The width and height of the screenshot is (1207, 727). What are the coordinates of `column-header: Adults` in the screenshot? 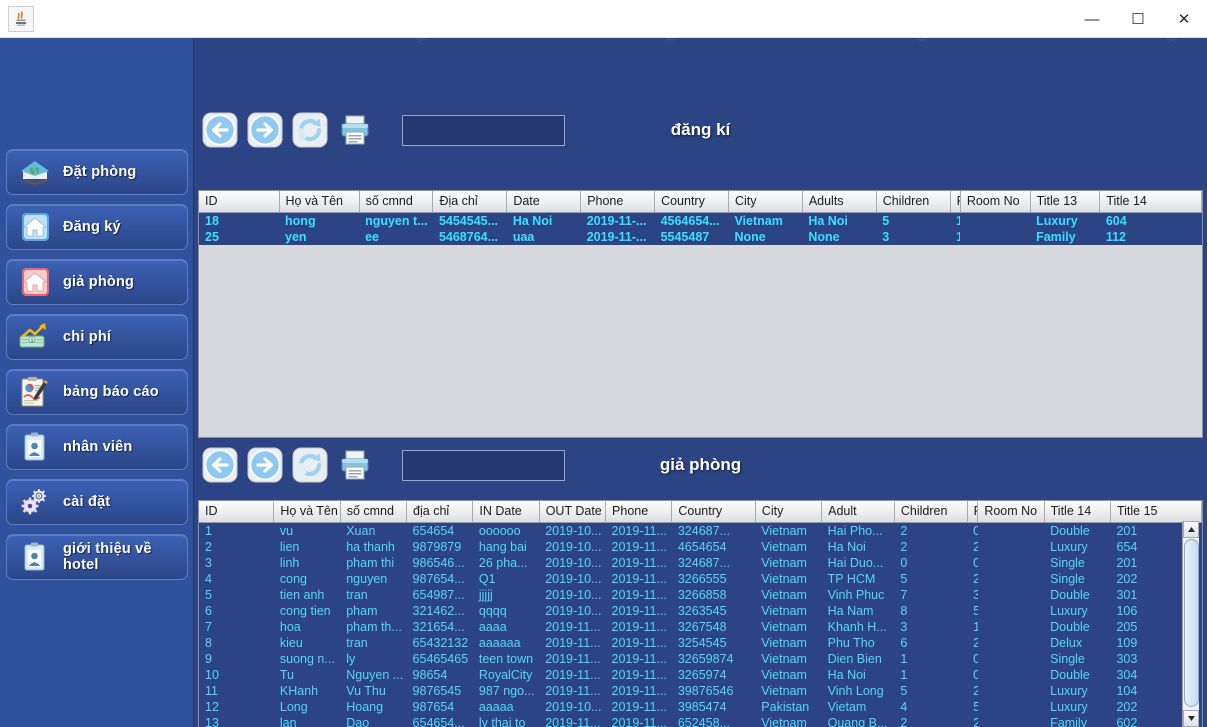 It's located at (839, 202).